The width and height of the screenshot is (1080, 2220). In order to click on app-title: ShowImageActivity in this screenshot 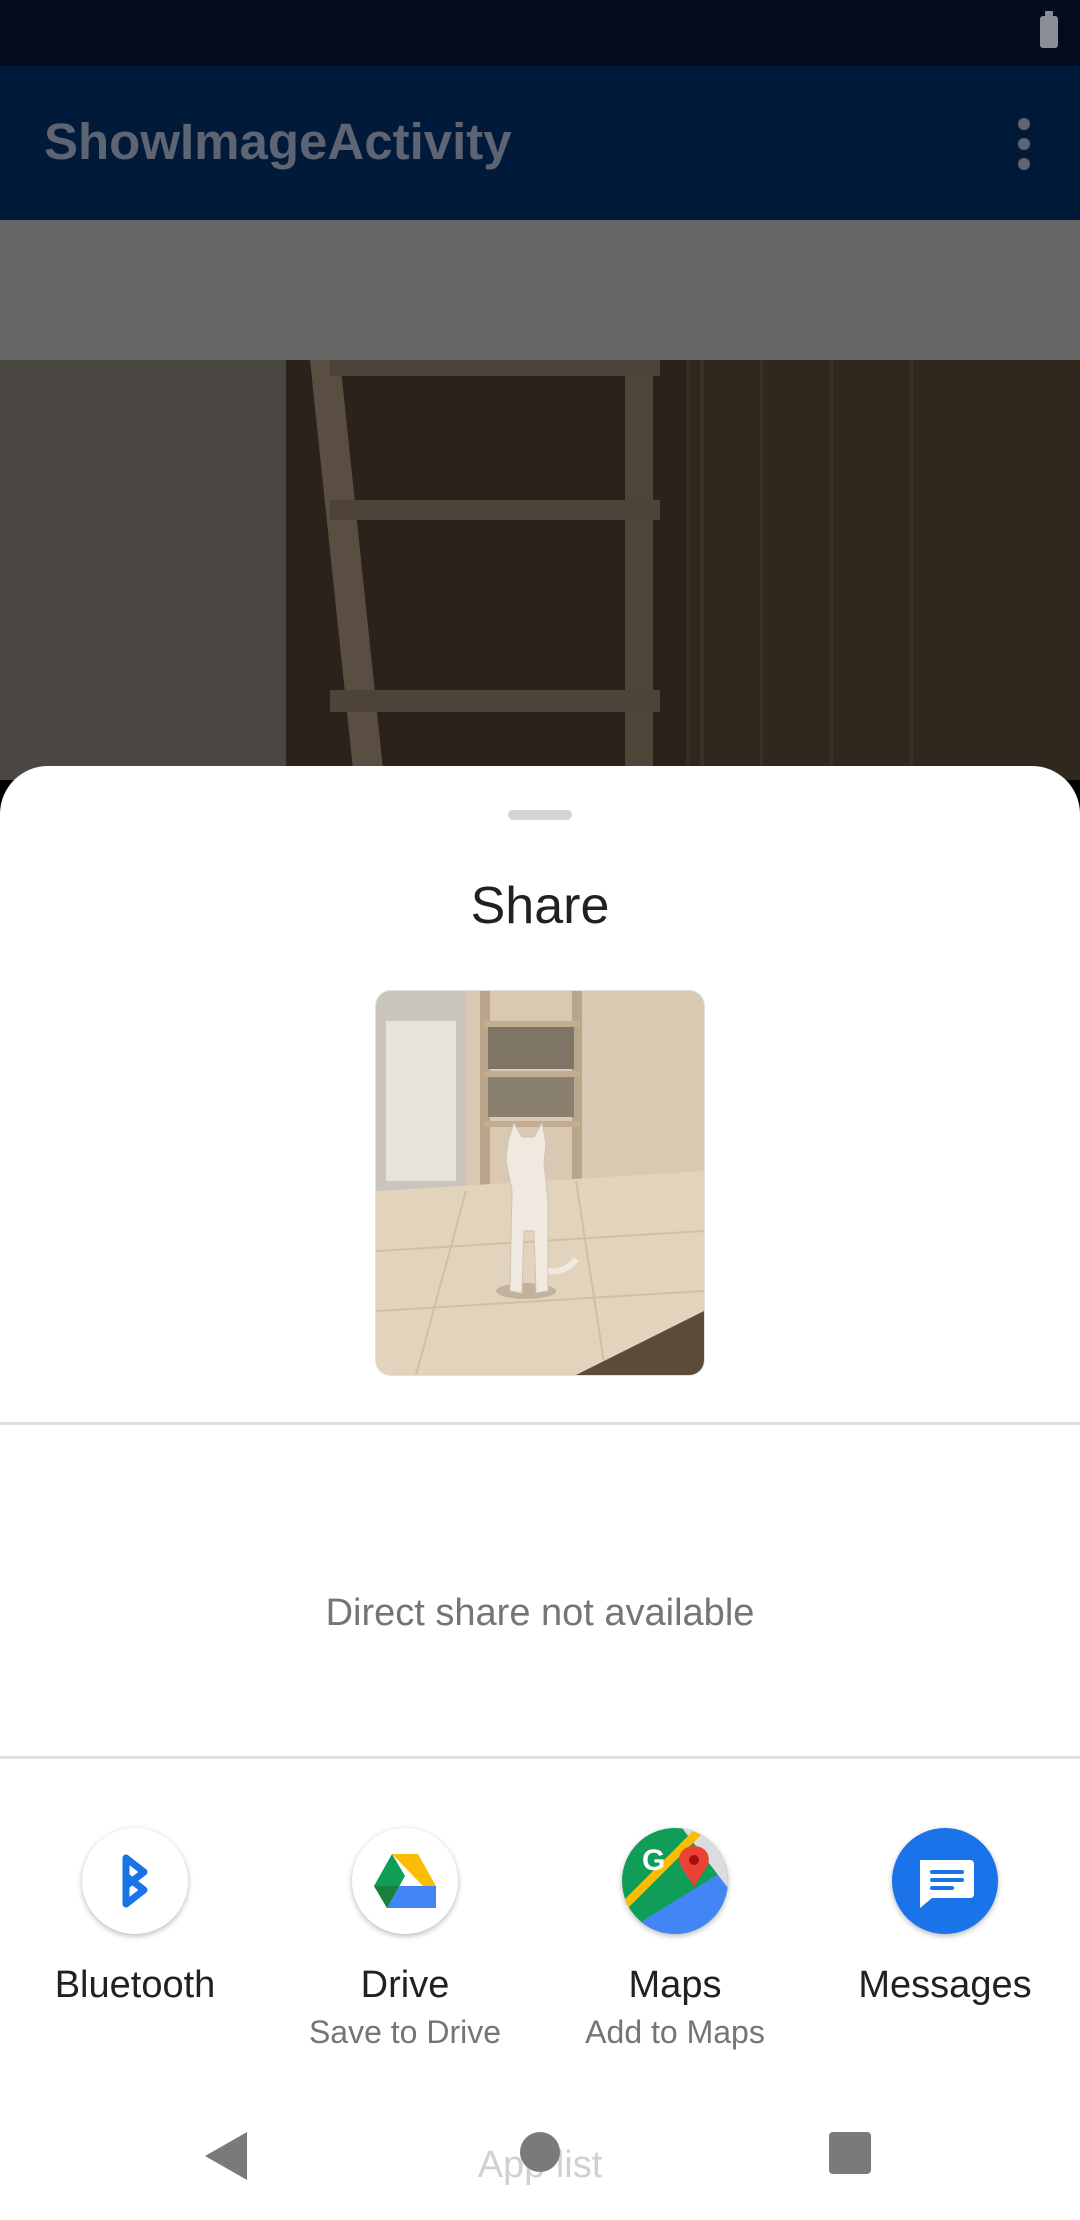, I will do `click(278, 141)`.